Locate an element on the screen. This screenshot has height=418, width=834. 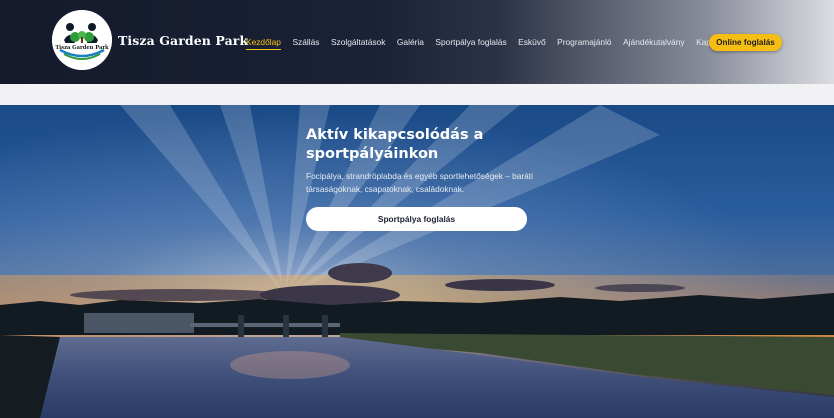
nav-item-ajandekutalvany: Ajándékutalvány is located at coordinates (653, 43).